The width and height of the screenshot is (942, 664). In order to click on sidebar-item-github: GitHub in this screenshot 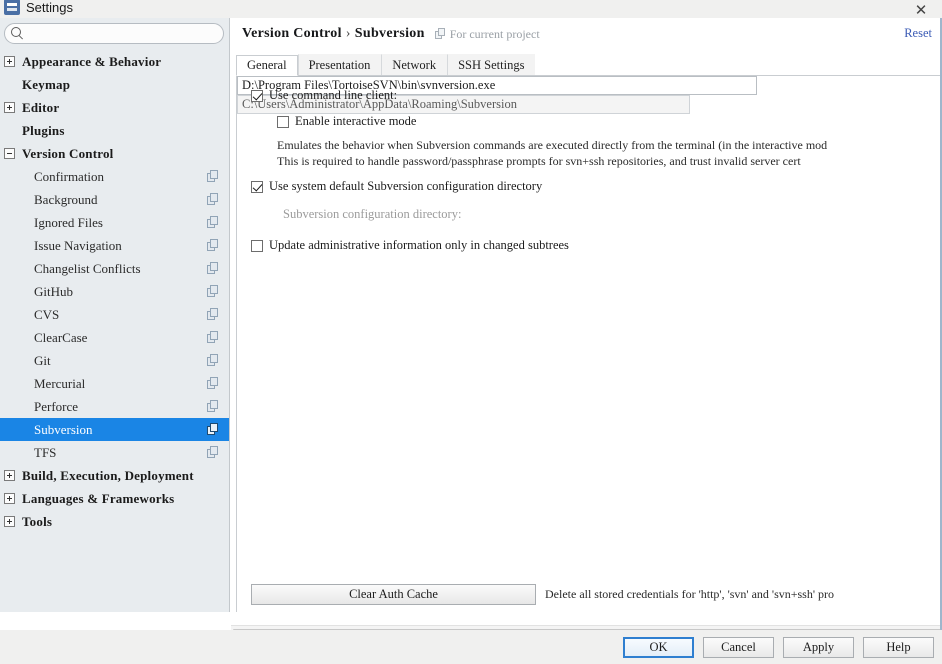, I will do `click(114, 291)`.